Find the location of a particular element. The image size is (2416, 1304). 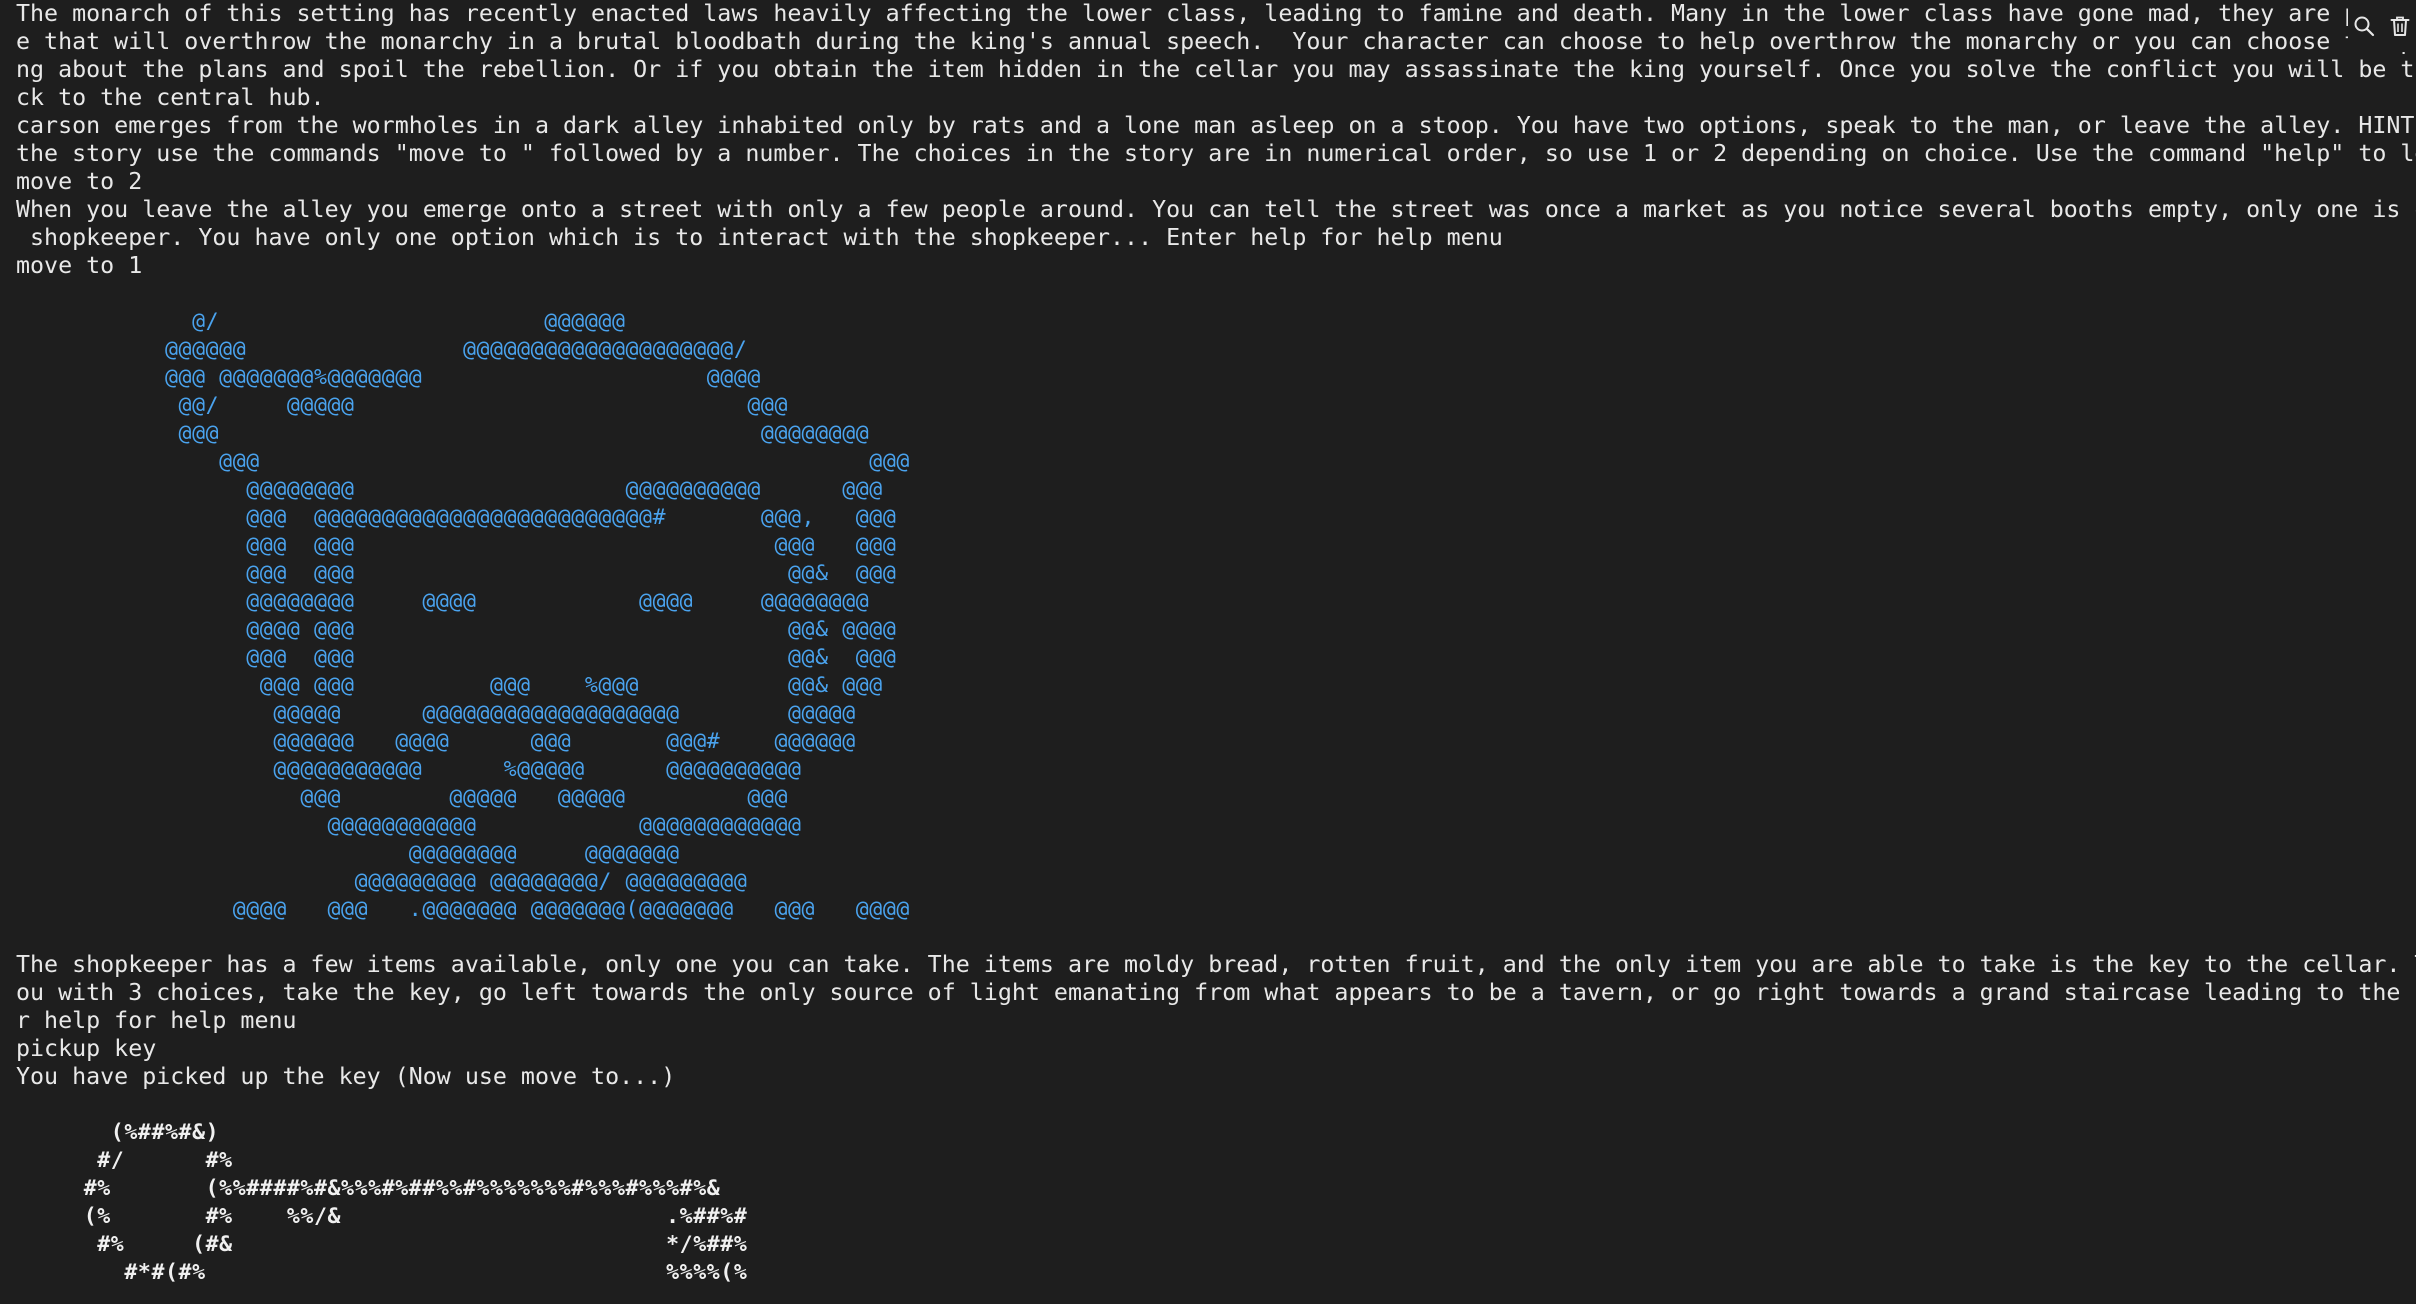

story-line: r help for help menu is located at coordinates (156, 1020).